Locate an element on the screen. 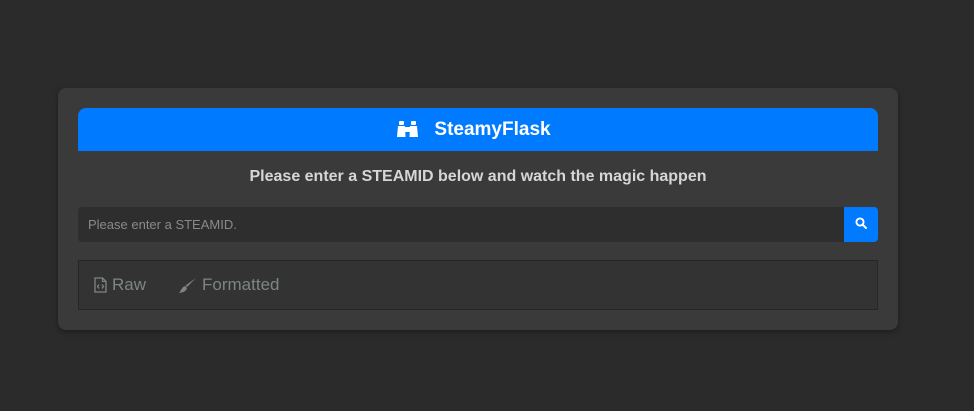 This screenshot has width=974, height=411. app-title: SteamyFlask is located at coordinates (492, 129).